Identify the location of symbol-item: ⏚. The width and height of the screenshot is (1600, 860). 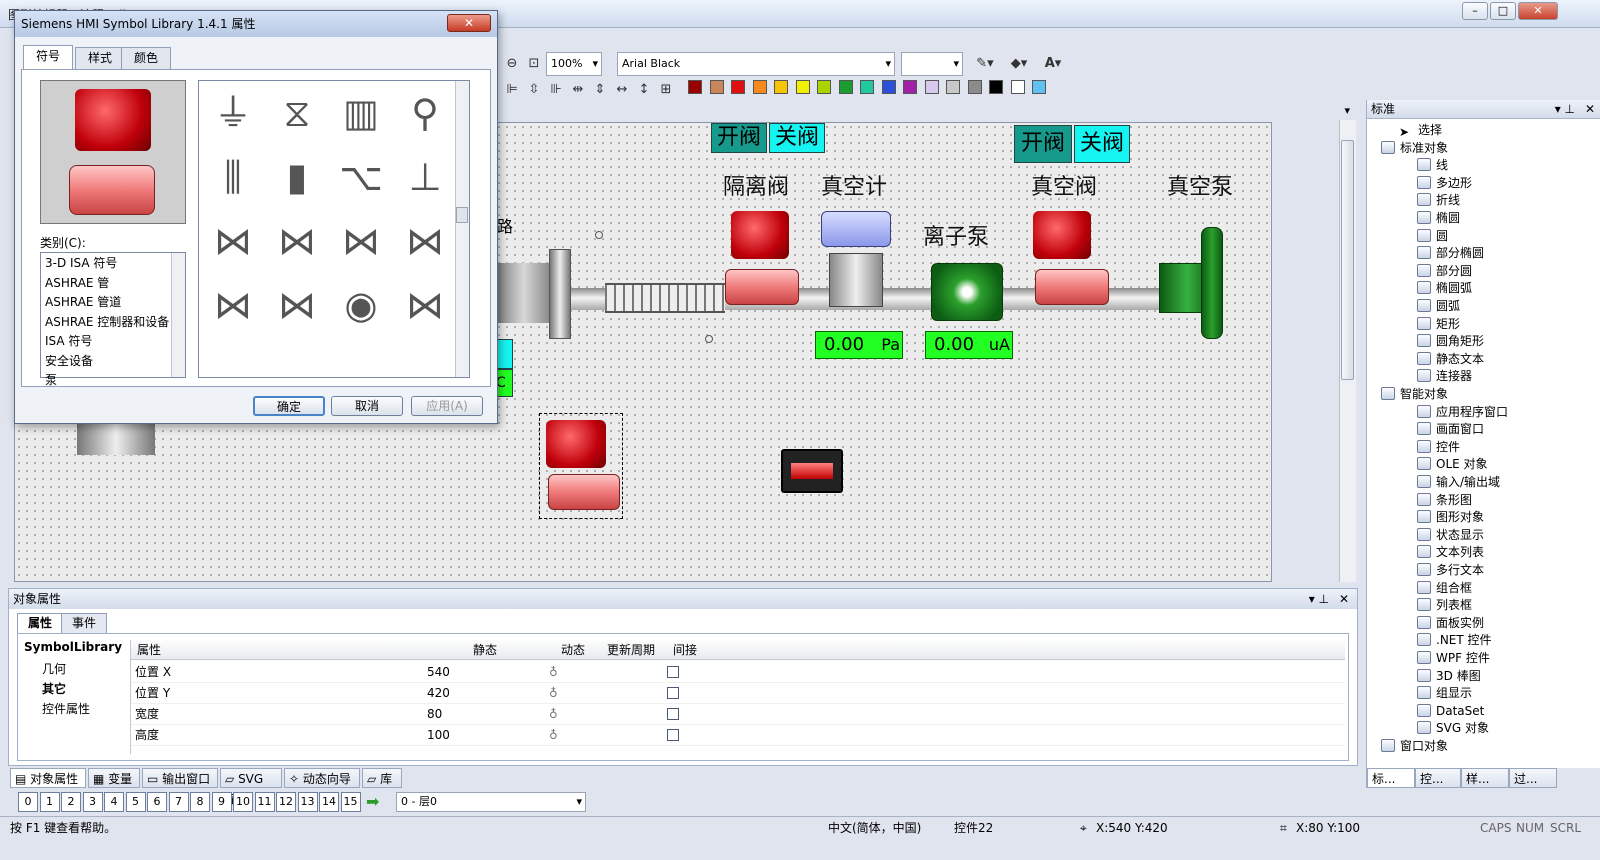
(233, 113).